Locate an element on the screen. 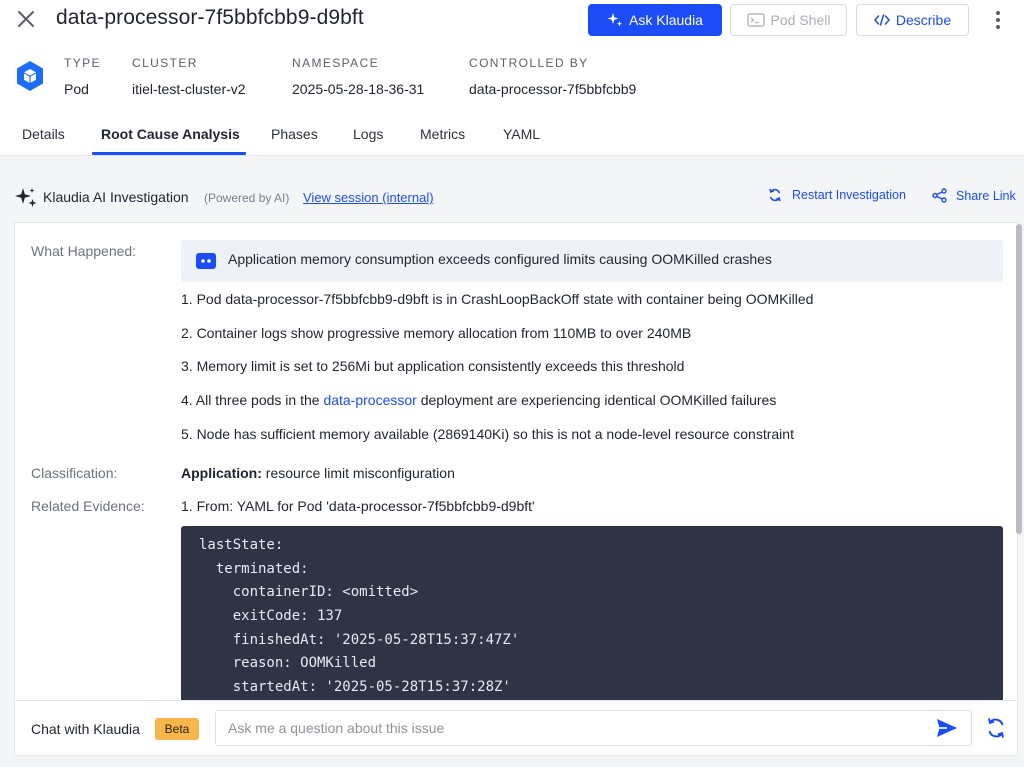 This screenshot has width=1024, height=767. share-icon is located at coordinates (939, 195).